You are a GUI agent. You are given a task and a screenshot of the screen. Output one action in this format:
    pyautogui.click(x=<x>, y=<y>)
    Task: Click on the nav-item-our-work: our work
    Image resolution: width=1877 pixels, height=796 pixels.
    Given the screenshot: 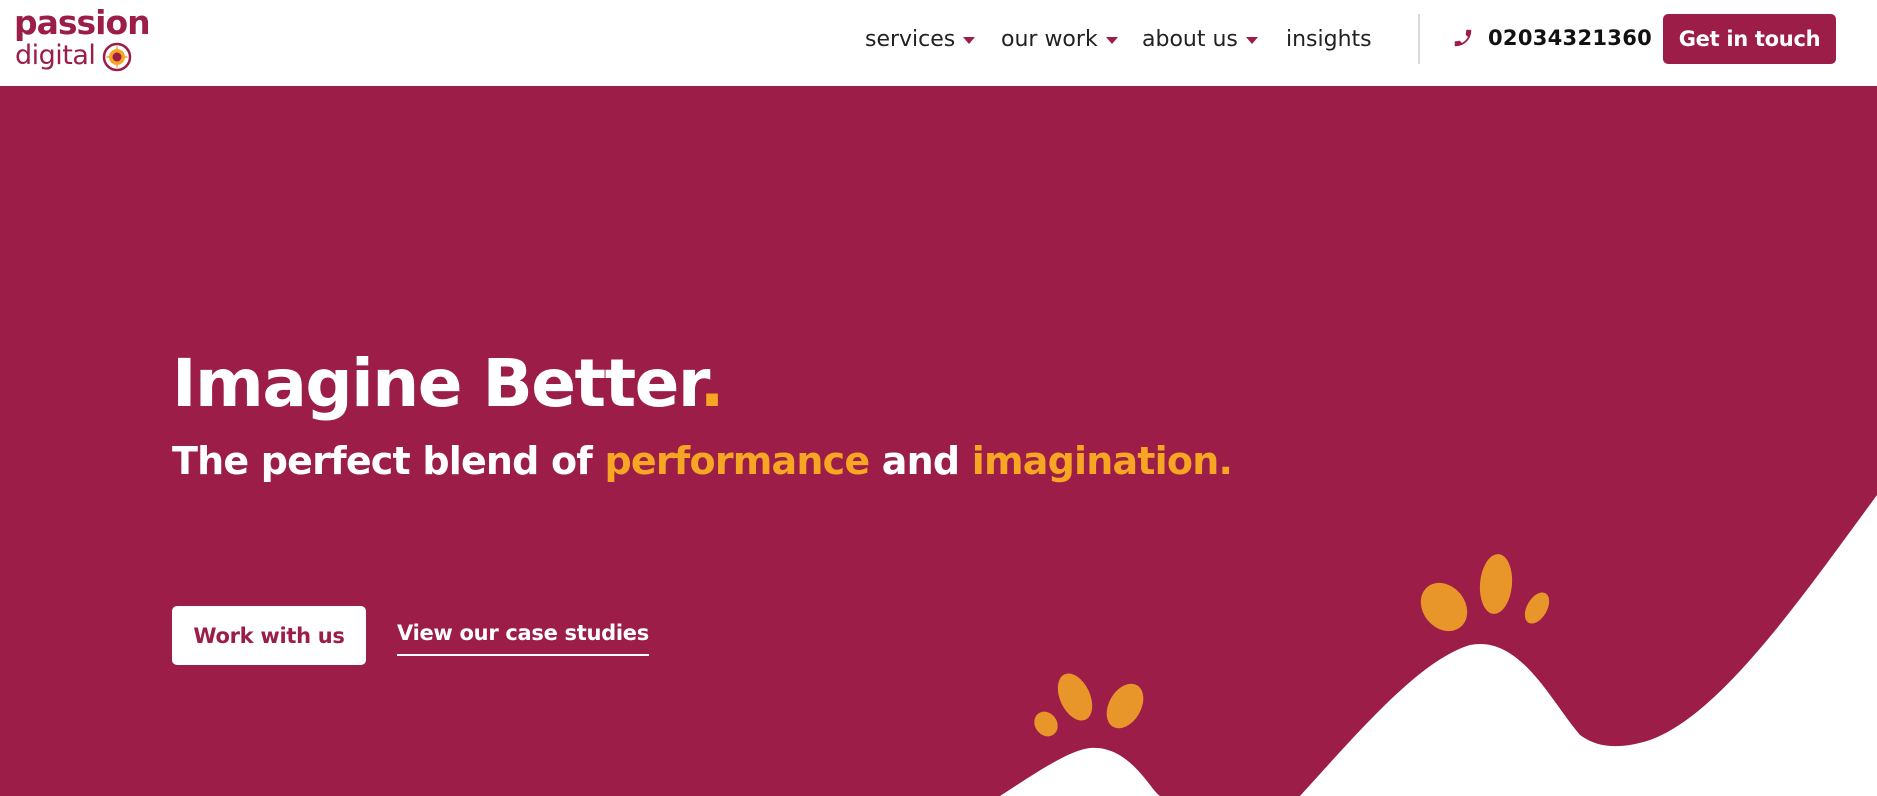 What is the action you would take?
    pyautogui.click(x=1059, y=39)
    